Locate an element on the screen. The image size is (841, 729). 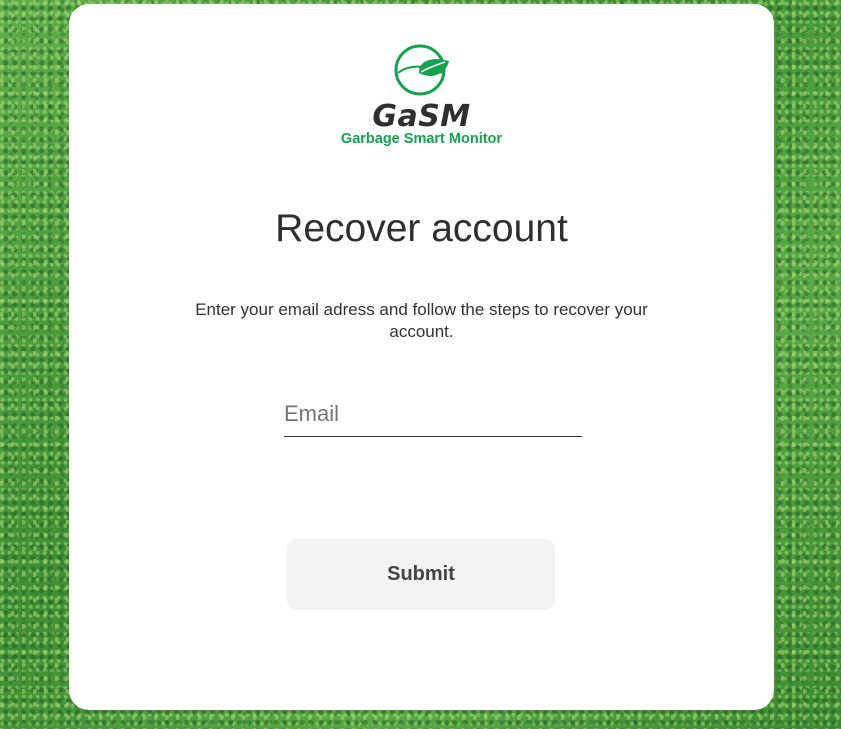
leaf-icon is located at coordinates (421, 70).